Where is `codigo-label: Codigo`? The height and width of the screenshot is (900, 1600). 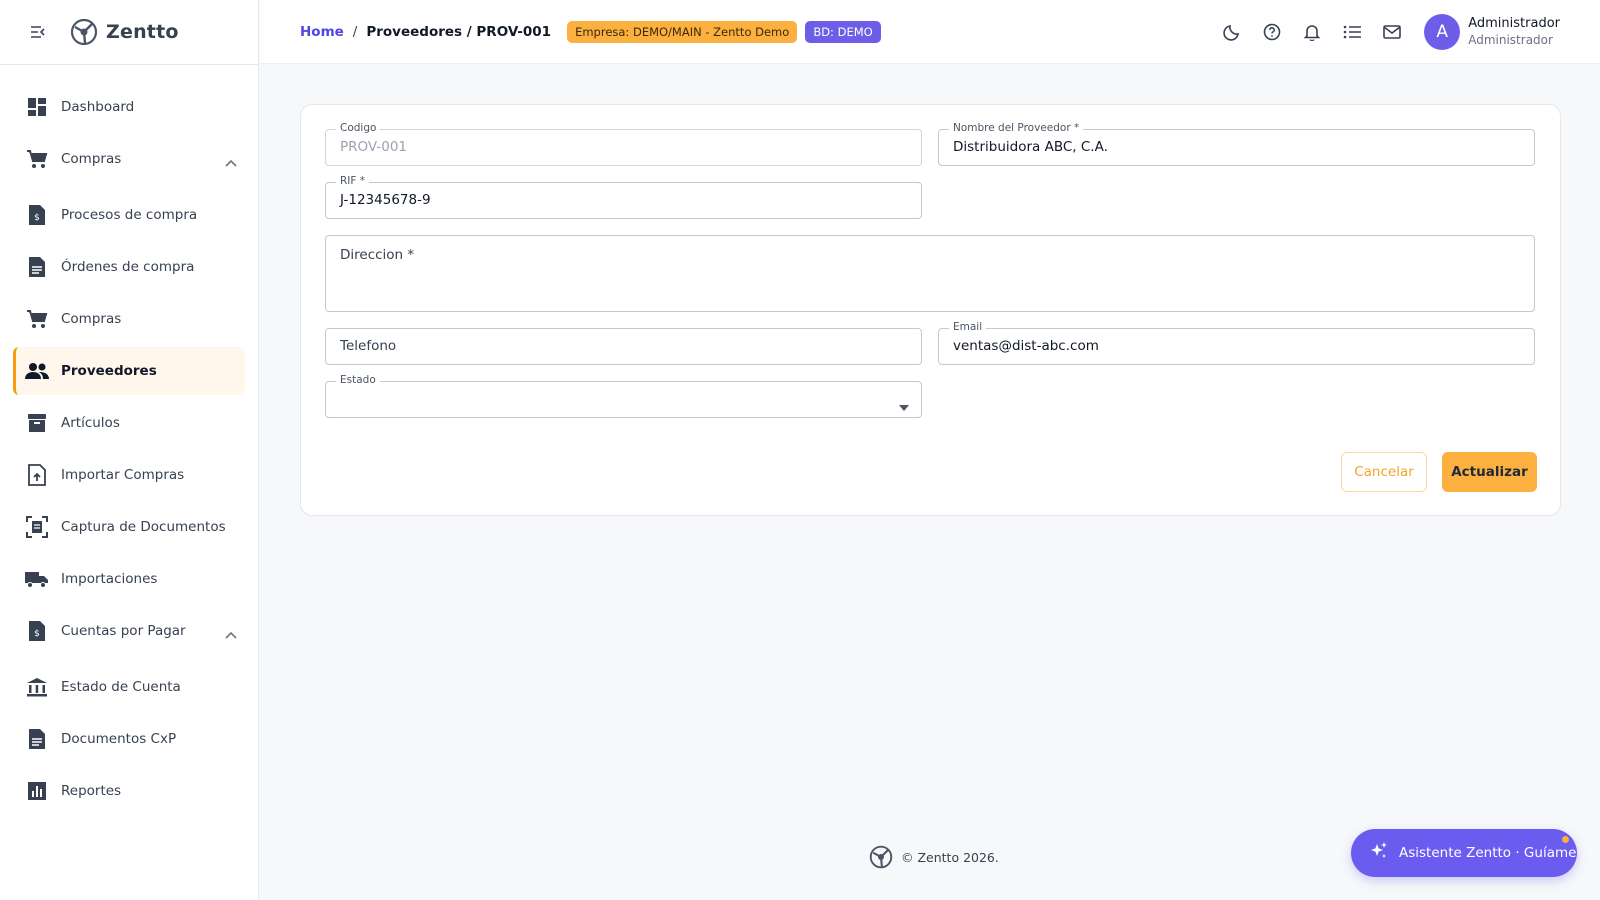
codigo-label: Codigo is located at coordinates (358, 128).